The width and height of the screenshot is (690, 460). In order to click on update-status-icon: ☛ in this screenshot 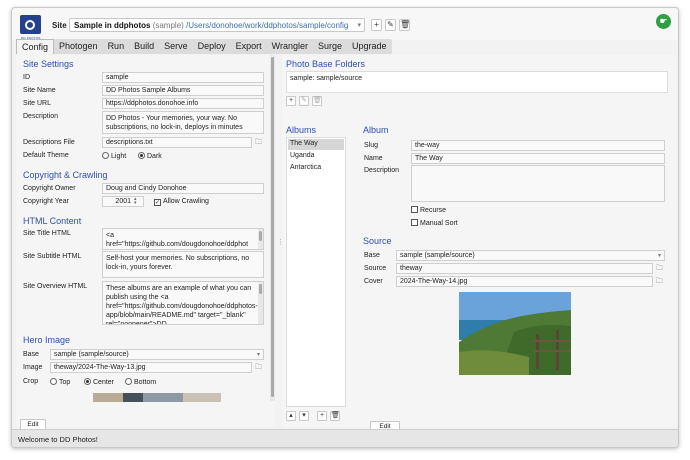, I will do `click(663, 21)`.